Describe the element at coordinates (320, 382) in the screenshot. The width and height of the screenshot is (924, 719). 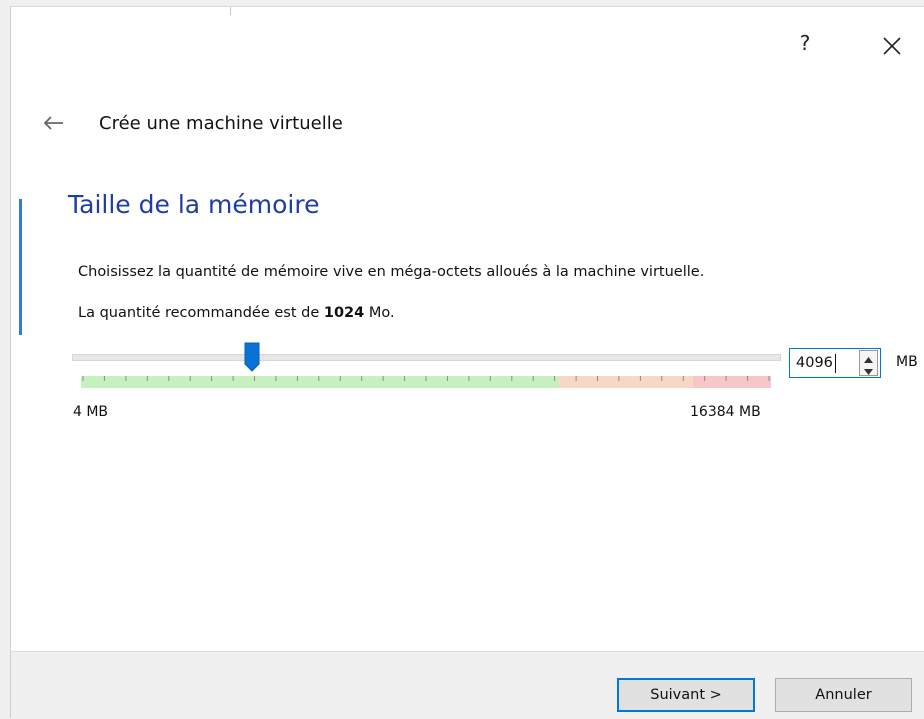
I see `range-zone-safe` at that location.